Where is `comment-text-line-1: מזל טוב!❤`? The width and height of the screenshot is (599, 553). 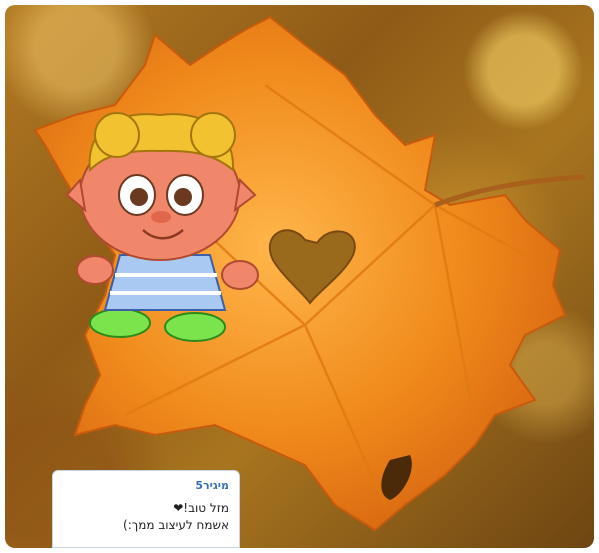 comment-text-line-1: מזל טוב!❤ is located at coordinates (201, 508).